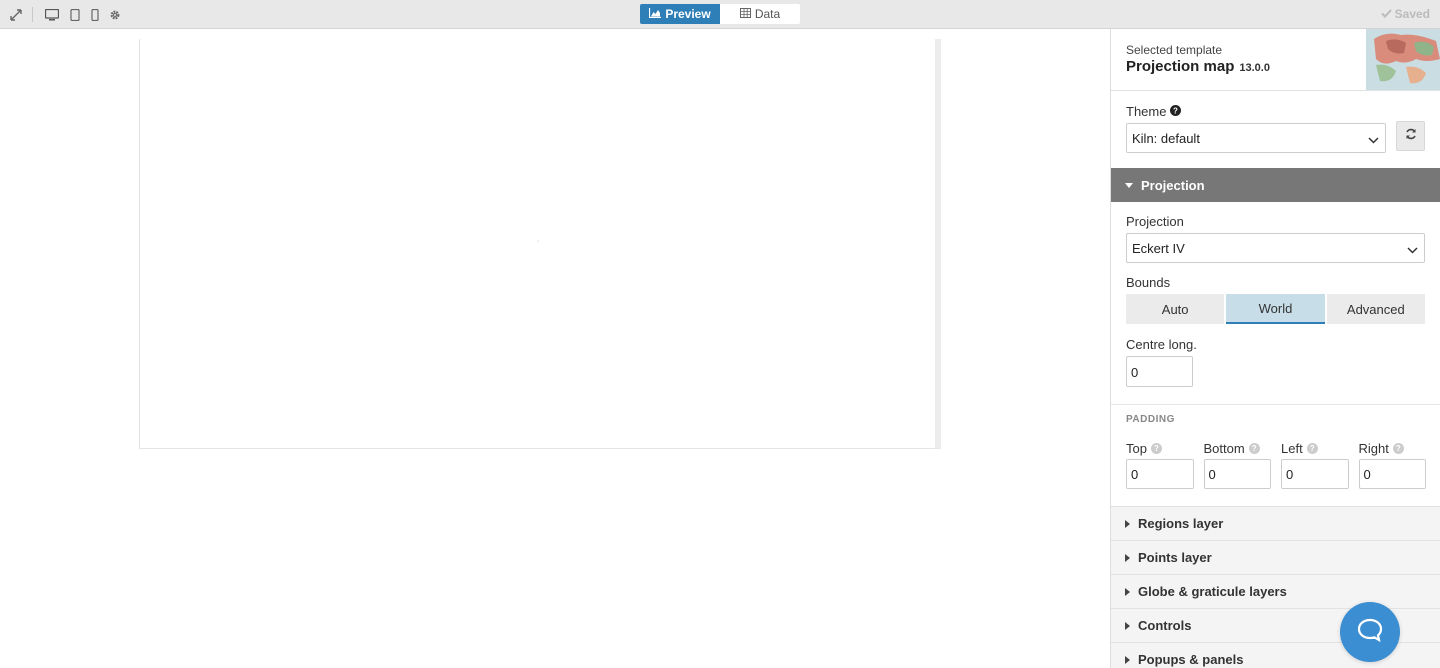 The image size is (1440, 668). What do you see at coordinates (1150, 419) in the screenshot?
I see `padding-title: PADDING` at bounding box center [1150, 419].